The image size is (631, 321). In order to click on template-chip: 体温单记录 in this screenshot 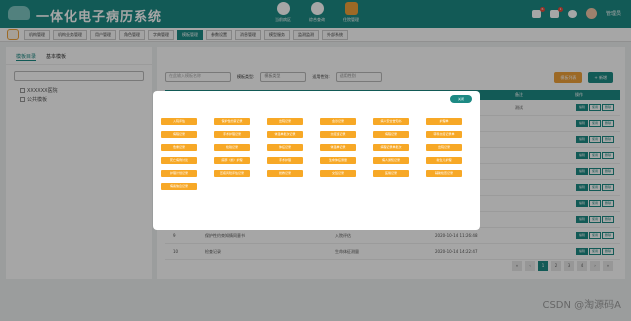, I will do `click(338, 147)`.